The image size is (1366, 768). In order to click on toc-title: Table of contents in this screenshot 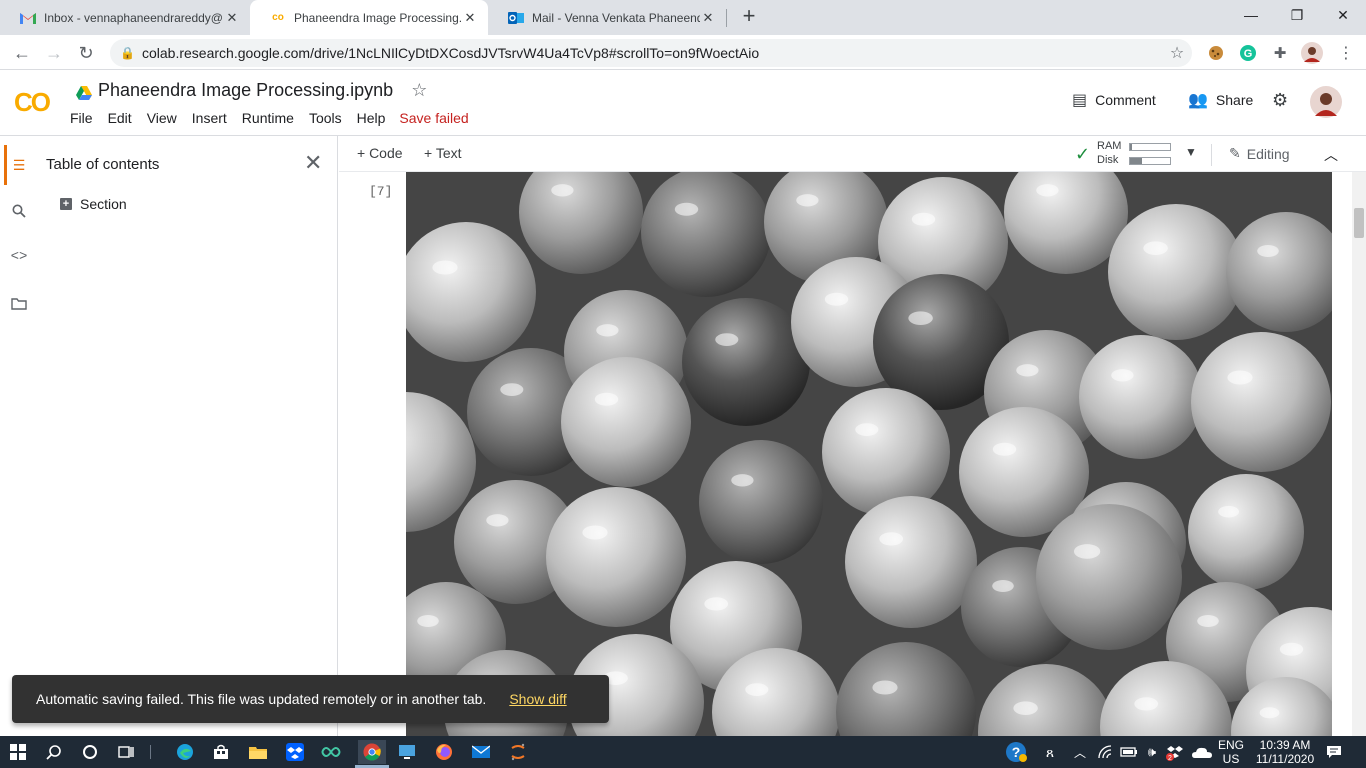, I will do `click(103, 164)`.